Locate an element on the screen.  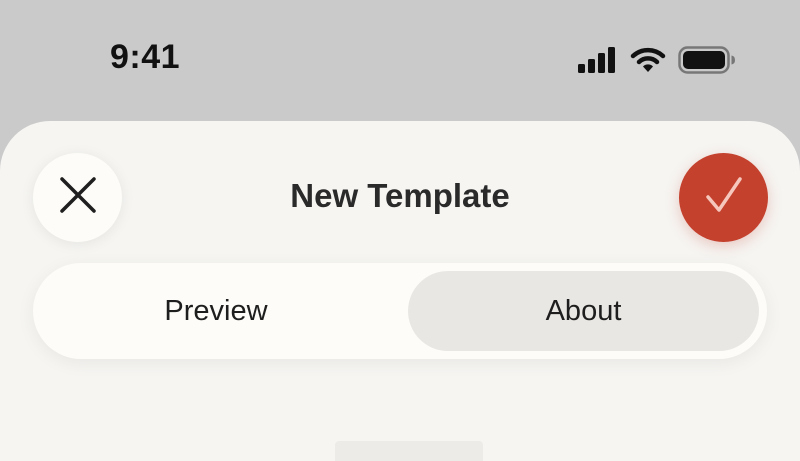
wifi-icon is located at coordinates (648, 60).